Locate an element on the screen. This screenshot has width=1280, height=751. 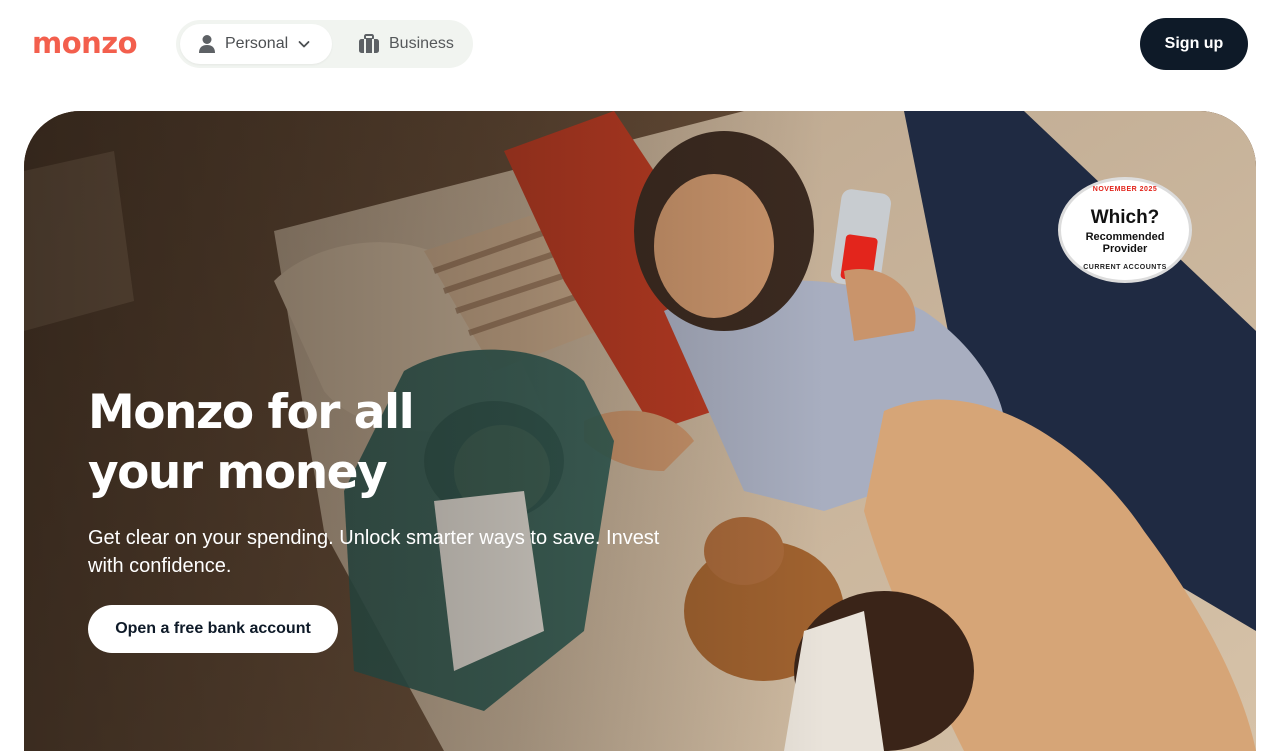
badge-line1: Recommended is located at coordinates (1125, 237).